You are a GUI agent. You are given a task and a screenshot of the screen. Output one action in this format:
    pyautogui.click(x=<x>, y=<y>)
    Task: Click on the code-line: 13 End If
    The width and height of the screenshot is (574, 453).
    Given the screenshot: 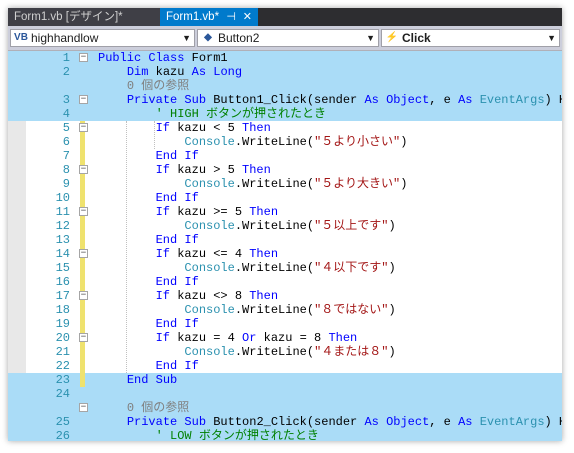 What is the action you would take?
    pyautogui.click(x=285, y=240)
    